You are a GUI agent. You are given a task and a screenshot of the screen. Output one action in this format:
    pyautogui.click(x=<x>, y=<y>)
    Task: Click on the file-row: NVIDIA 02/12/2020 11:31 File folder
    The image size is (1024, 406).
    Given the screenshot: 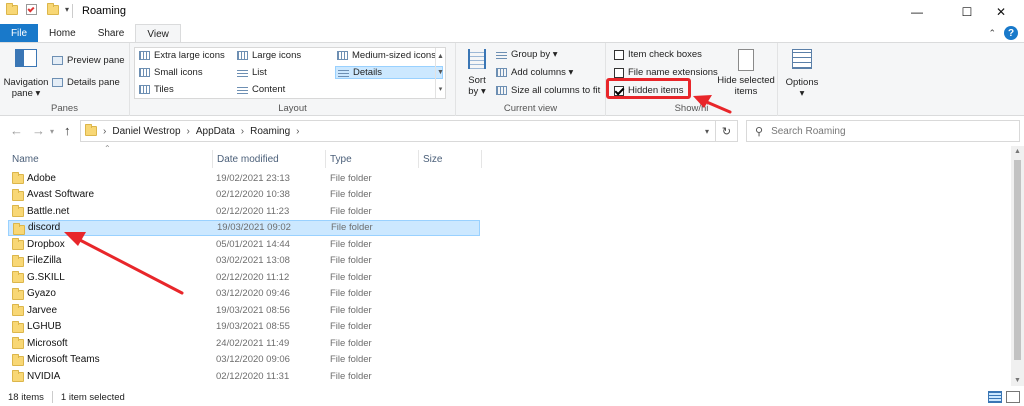 What is the action you would take?
    pyautogui.click(x=244, y=376)
    